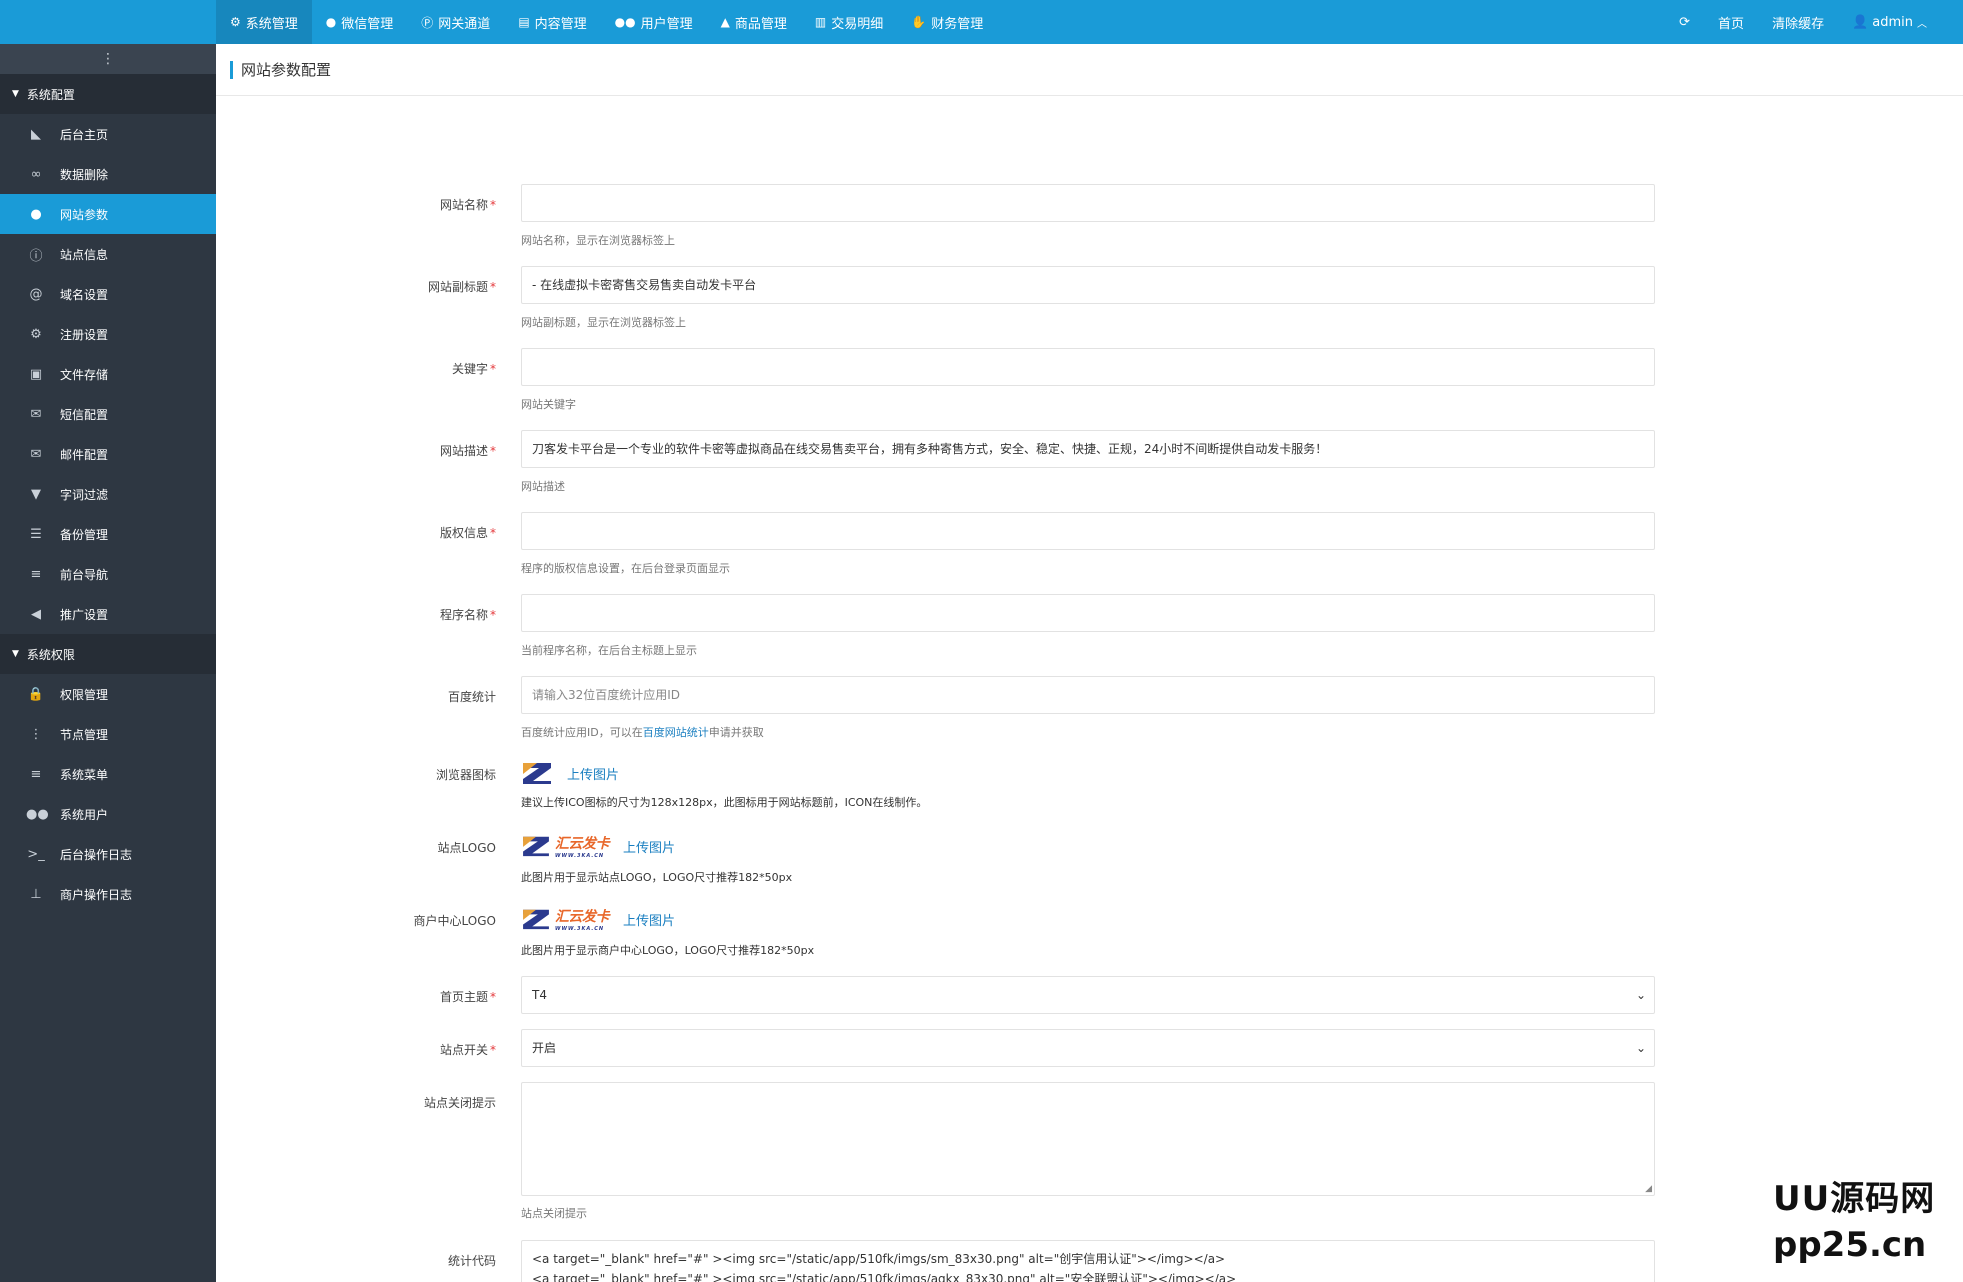 Image resolution: width=1963 pixels, height=1282 pixels. What do you see at coordinates (1088, 1048) in the screenshot?
I see `site-switch-select: 开启 ⌄` at bounding box center [1088, 1048].